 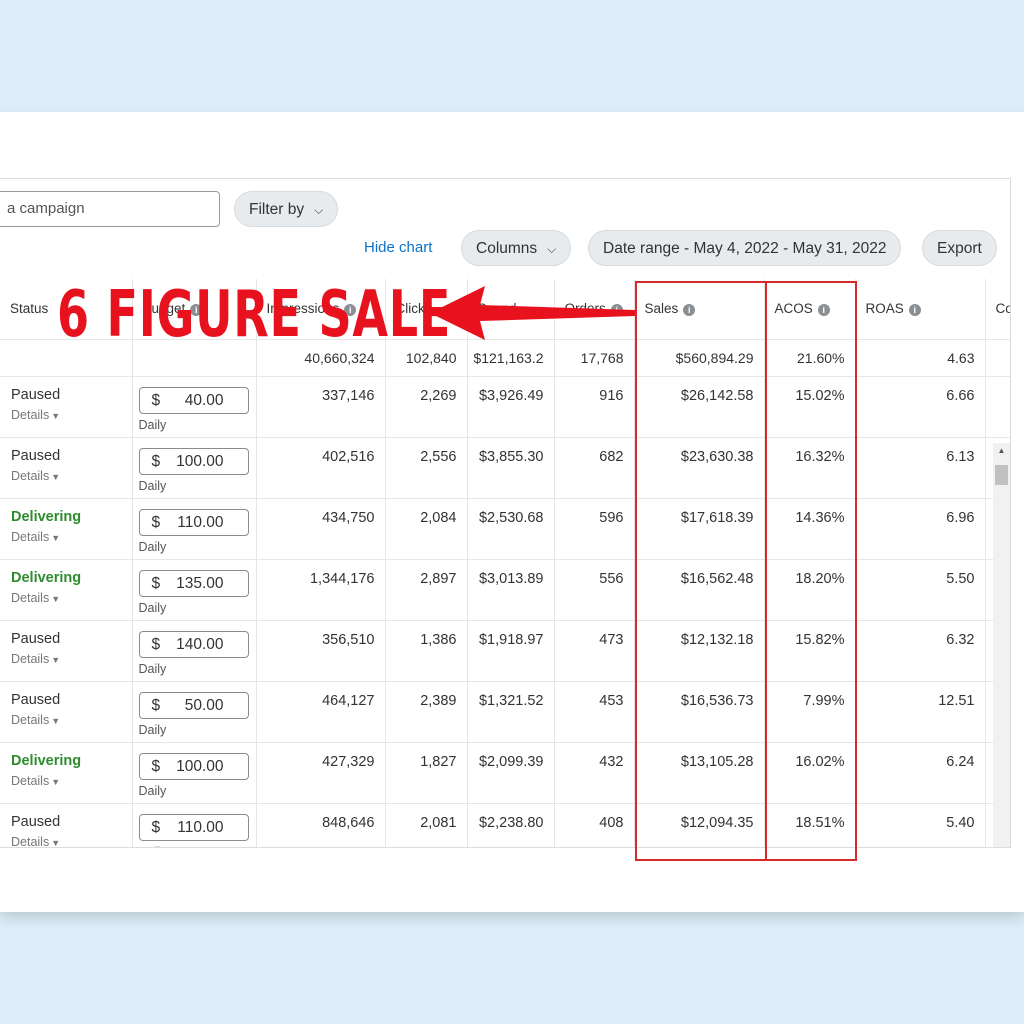 What do you see at coordinates (810, 529) in the screenshot?
I see `acos-cell: 14.36%` at bounding box center [810, 529].